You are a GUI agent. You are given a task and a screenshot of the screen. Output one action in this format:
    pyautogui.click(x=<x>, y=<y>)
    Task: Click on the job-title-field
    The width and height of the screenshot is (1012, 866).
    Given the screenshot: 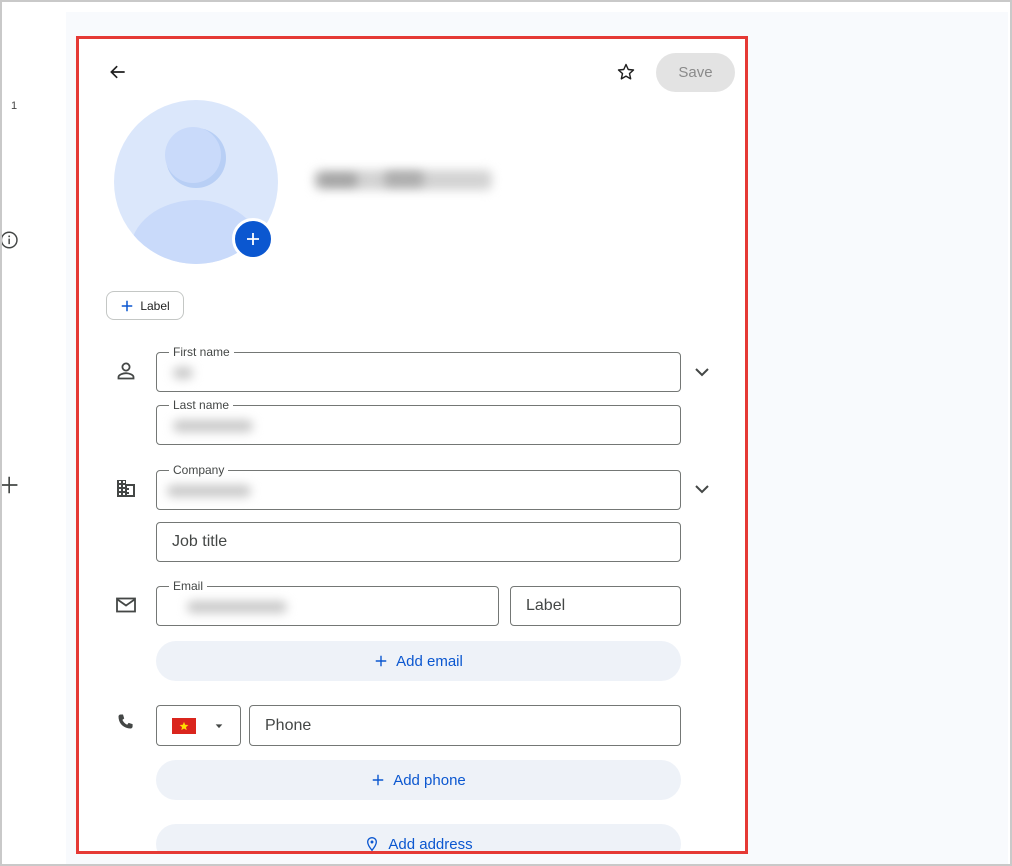 What is the action you would take?
    pyautogui.click(x=418, y=542)
    